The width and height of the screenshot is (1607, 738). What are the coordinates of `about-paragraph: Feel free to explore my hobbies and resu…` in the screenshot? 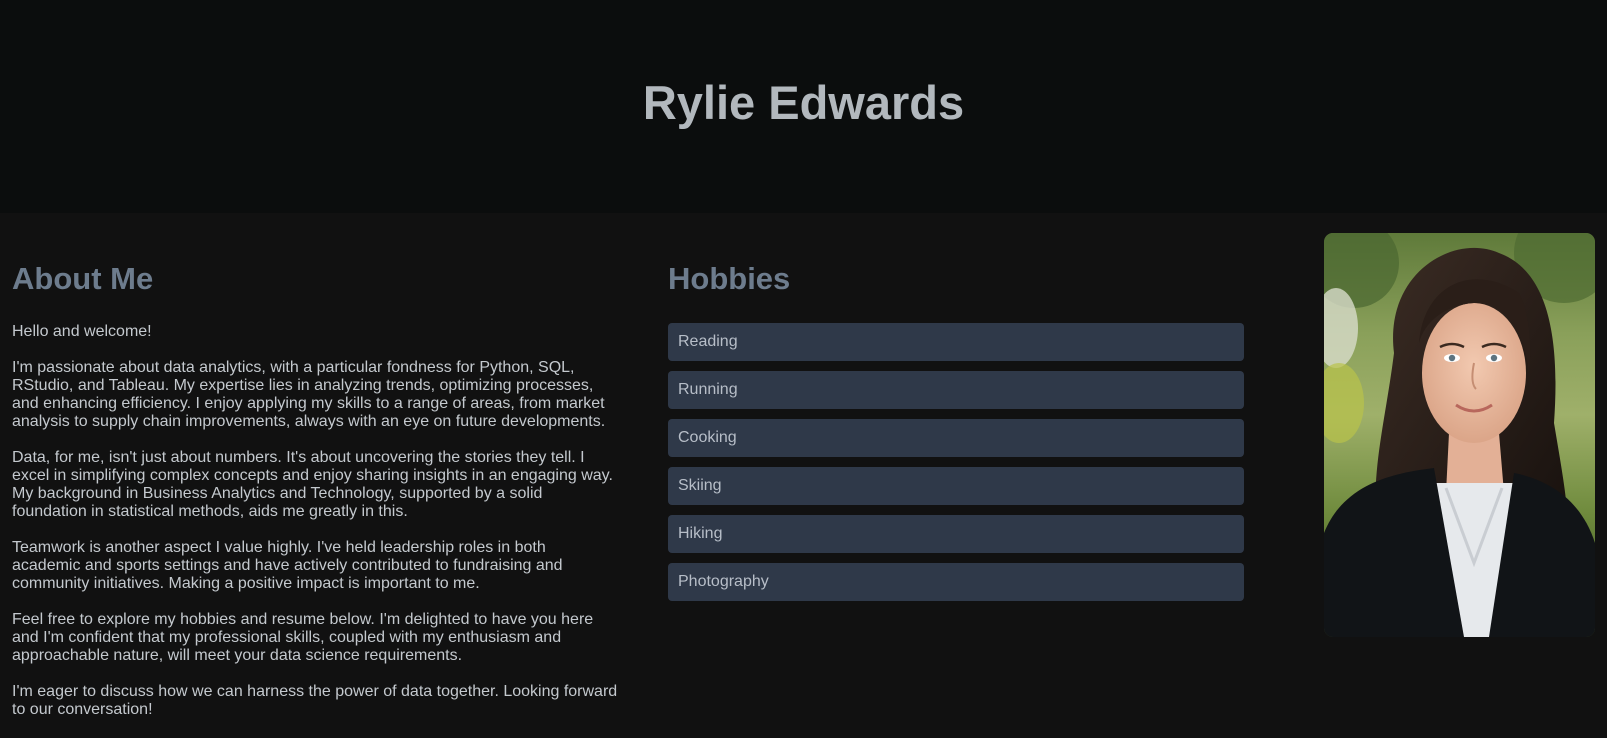 It's located at (303, 637).